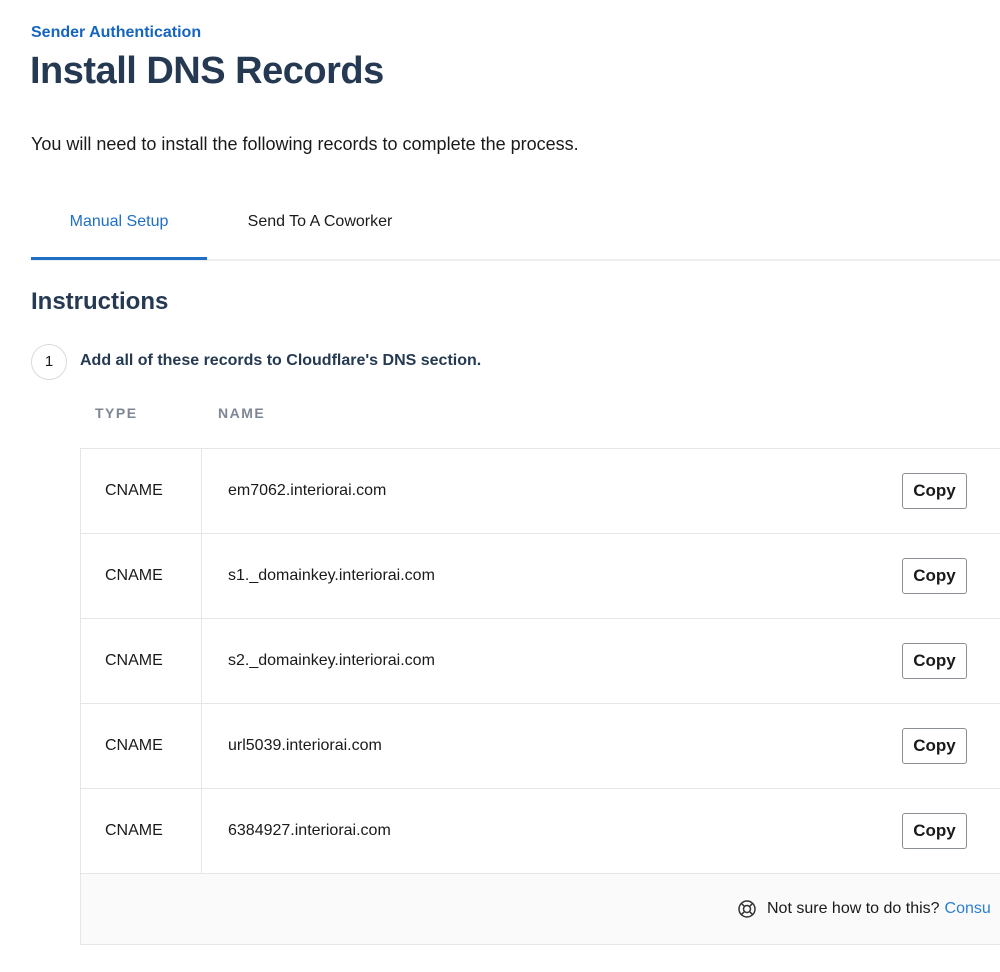 The width and height of the screenshot is (1000, 972). Describe the element at coordinates (116, 413) in the screenshot. I see `column-header-type: TYPE` at that location.